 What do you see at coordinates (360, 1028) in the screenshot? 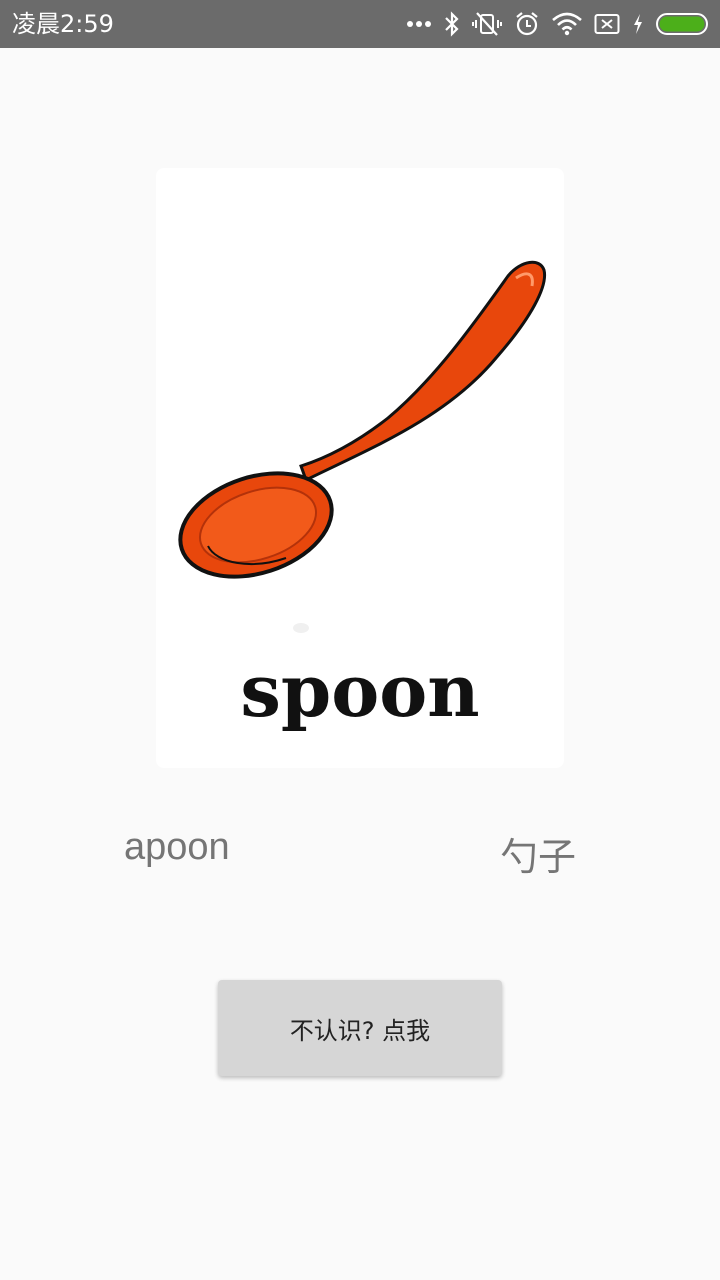
I see `dont-know-button: 不认识? 点我` at bounding box center [360, 1028].